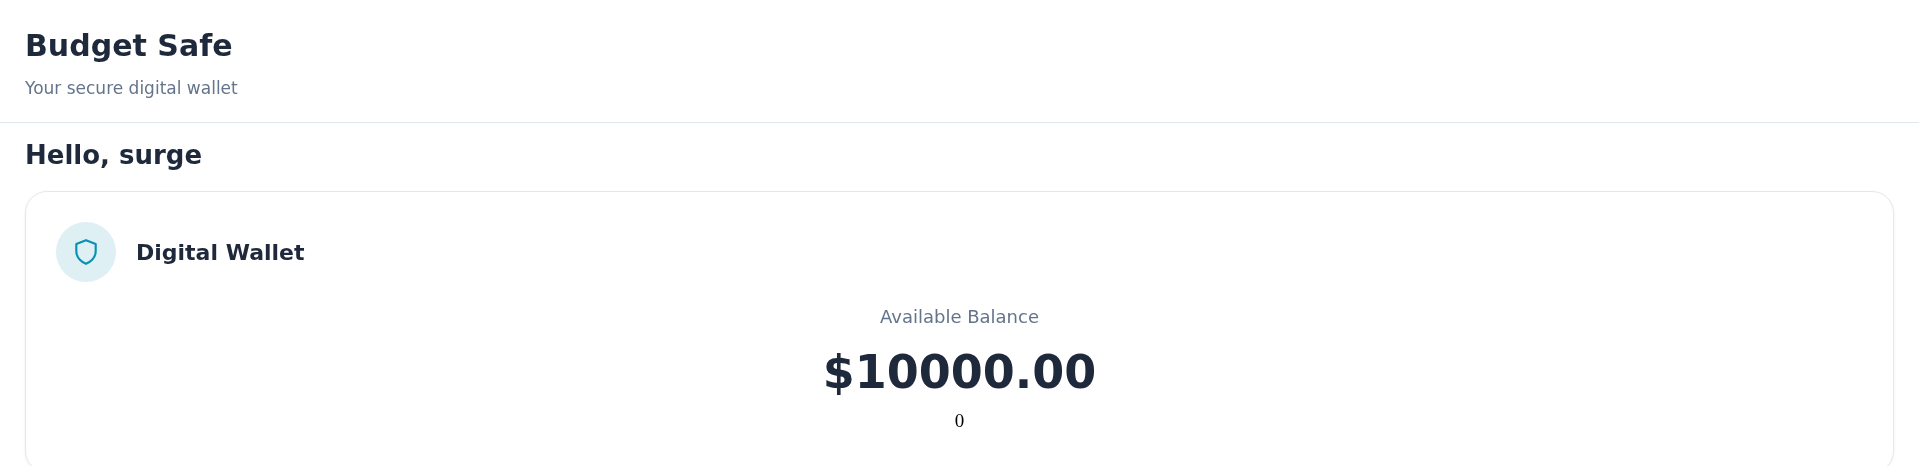 Image resolution: width=1919 pixels, height=466 pixels. What do you see at coordinates (959, 372) in the screenshot?
I see `balance-amount: $10000.00` at bounding box center [959, 372].